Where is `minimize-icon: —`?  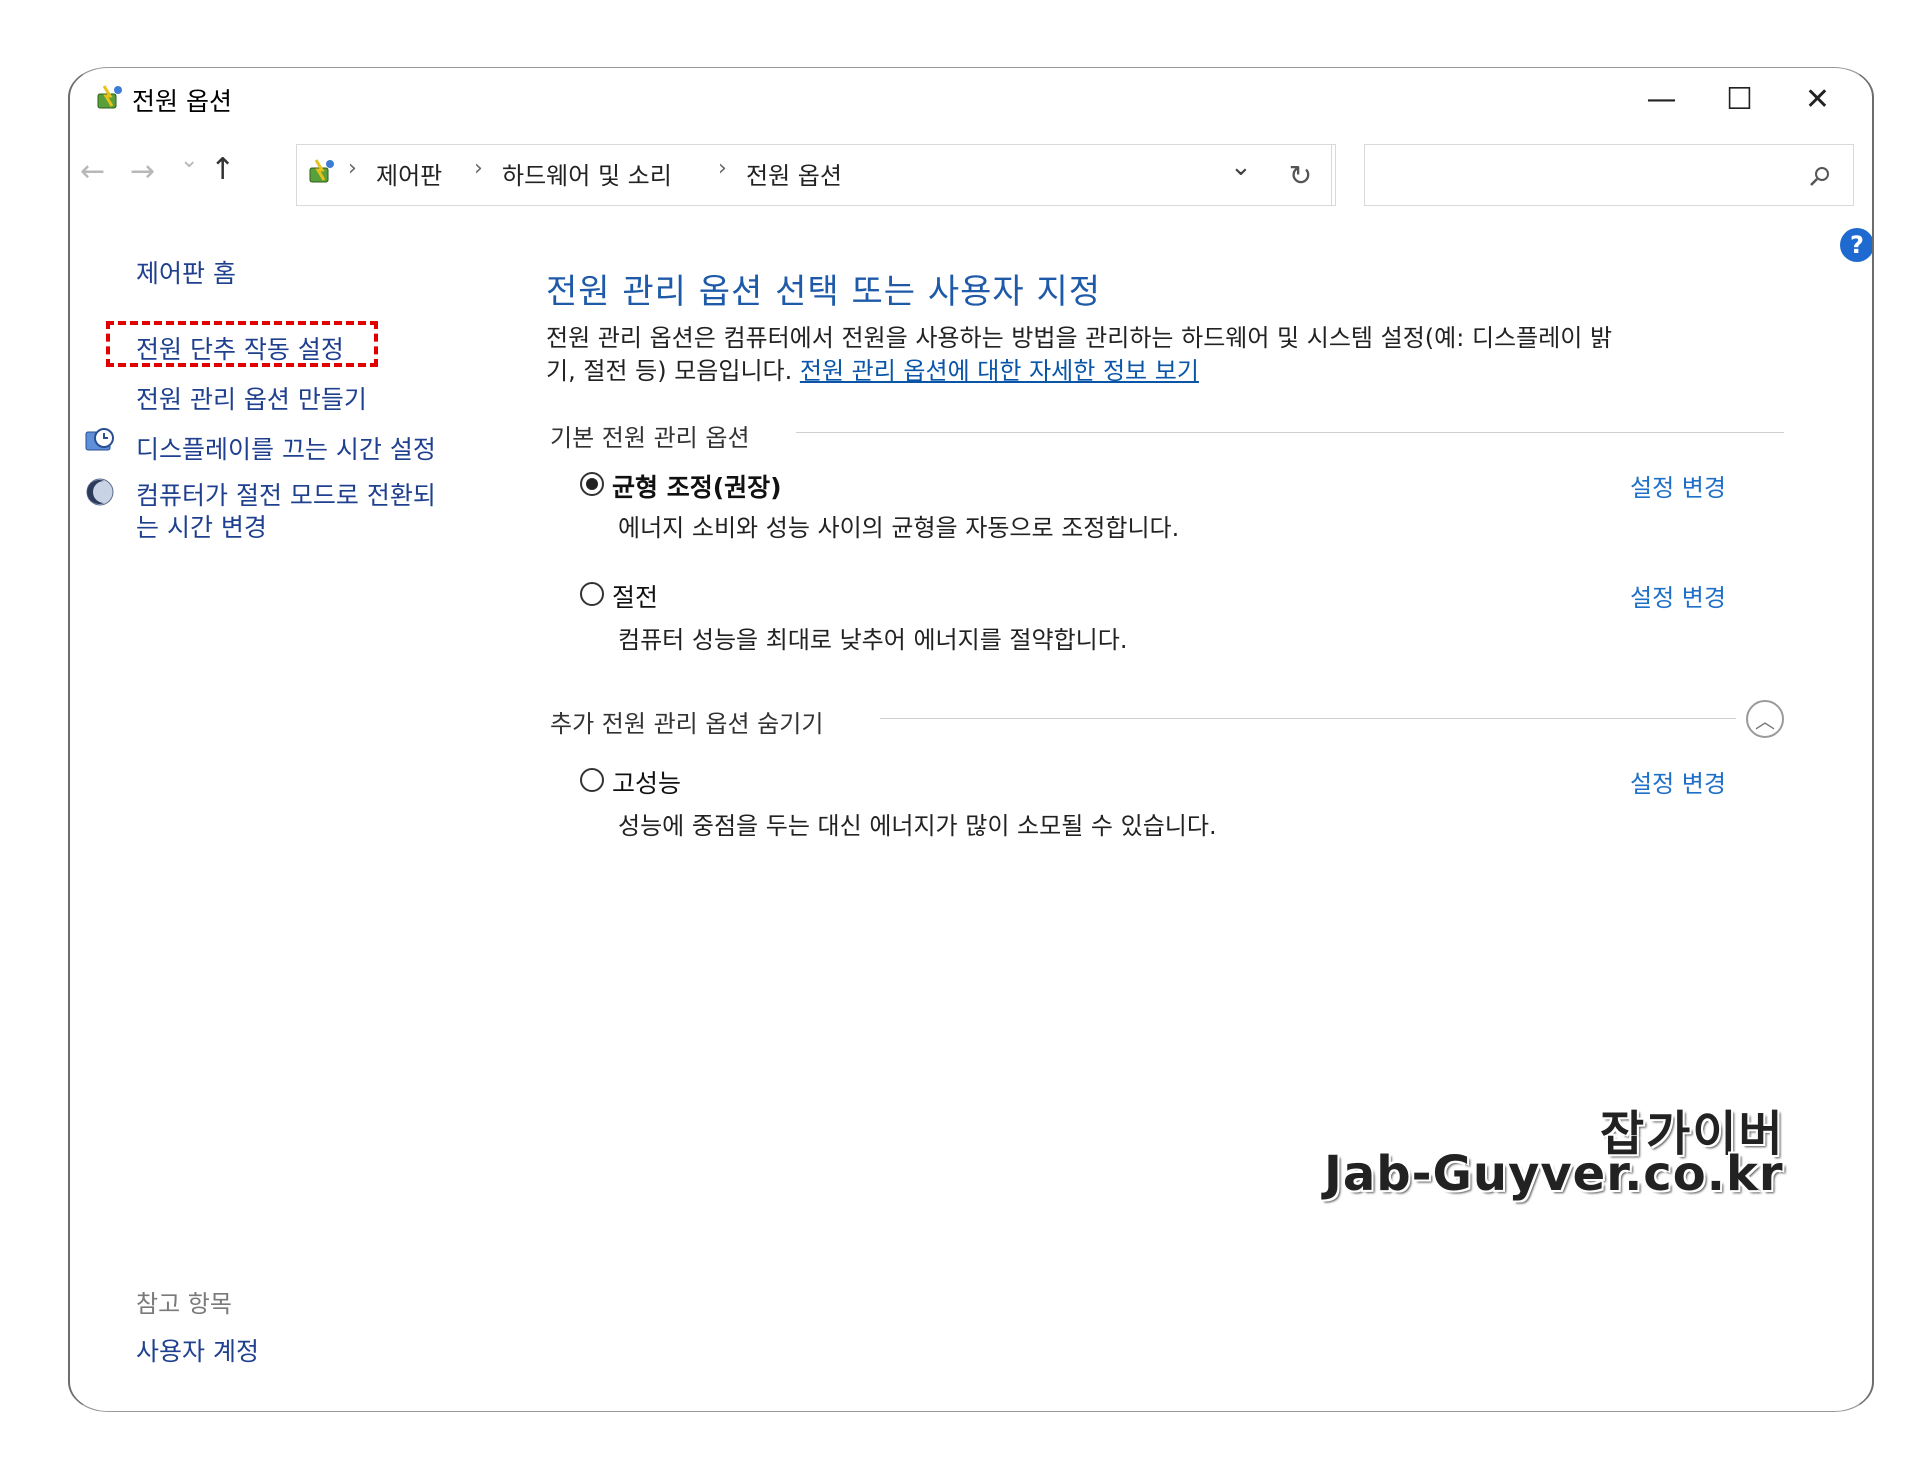
minimize-icon: — is located at coordinates (1661, 99).